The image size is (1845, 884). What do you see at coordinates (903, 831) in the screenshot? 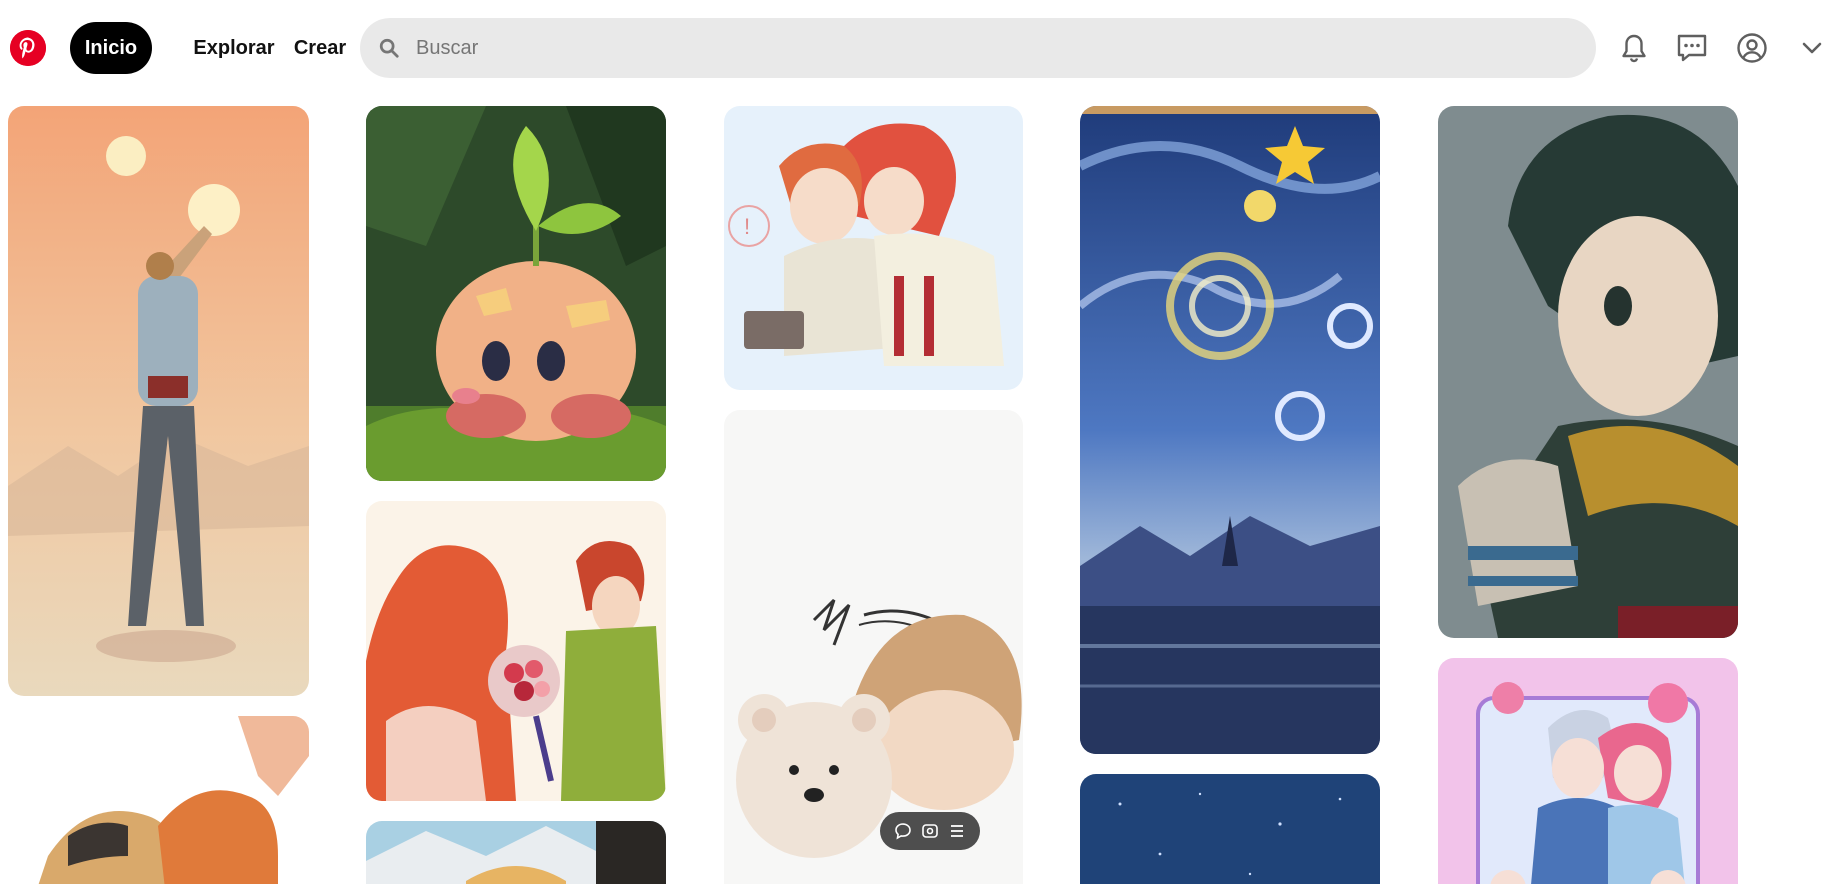
I see `comment-icon` at bounding box center [903, 831].